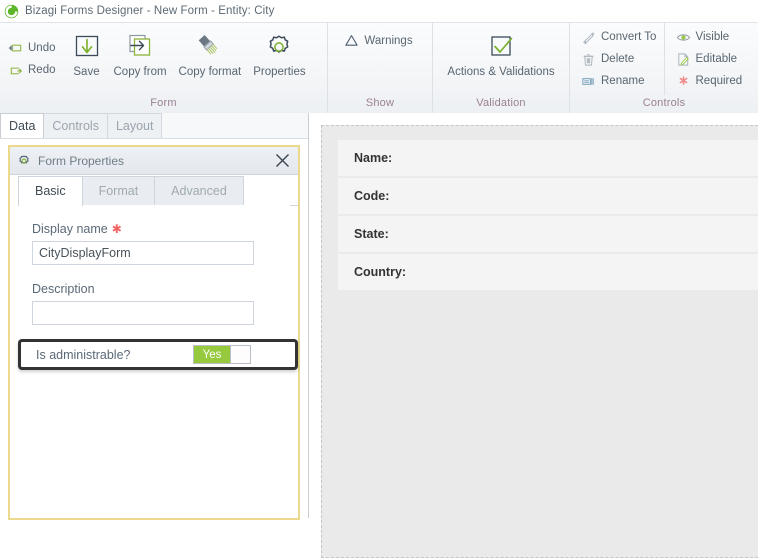  Describe the element at coordinates (15, 47) in the screenshot. I see `undo-icon` at that location.